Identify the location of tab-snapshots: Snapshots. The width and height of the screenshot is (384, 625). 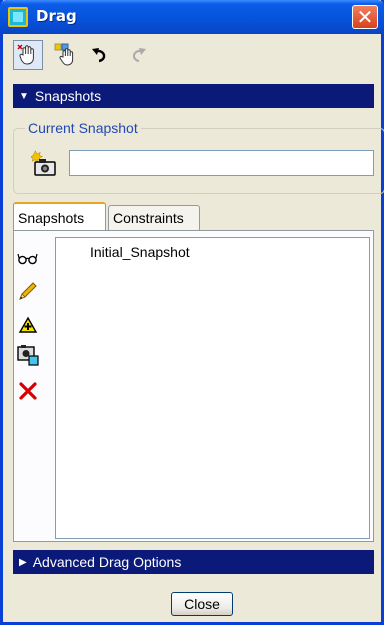
(59, 217).